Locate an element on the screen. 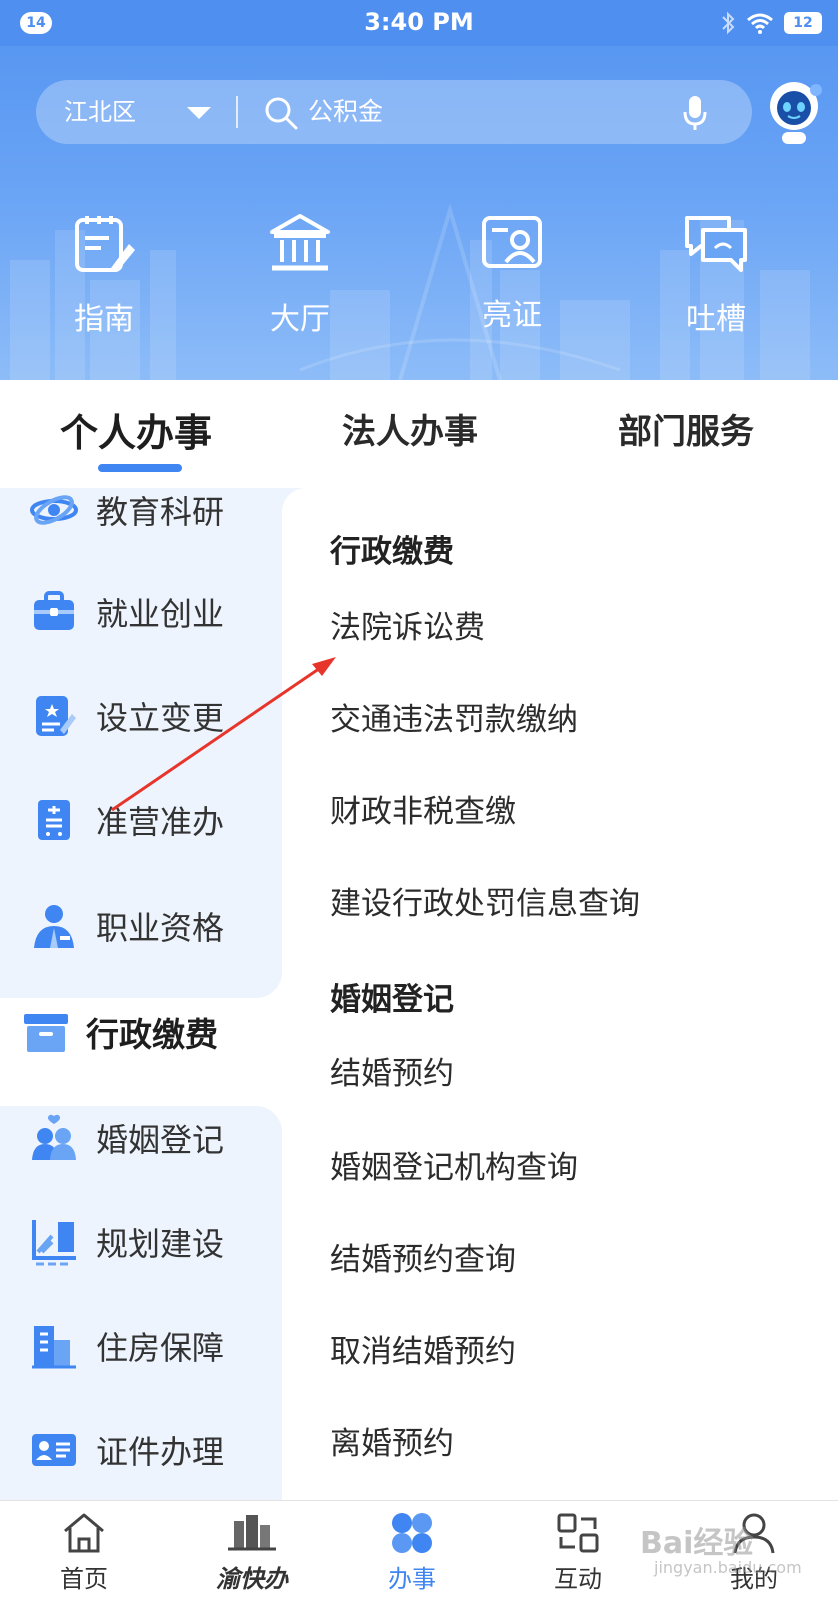  home-icon is located at coordinates (84, 1533).